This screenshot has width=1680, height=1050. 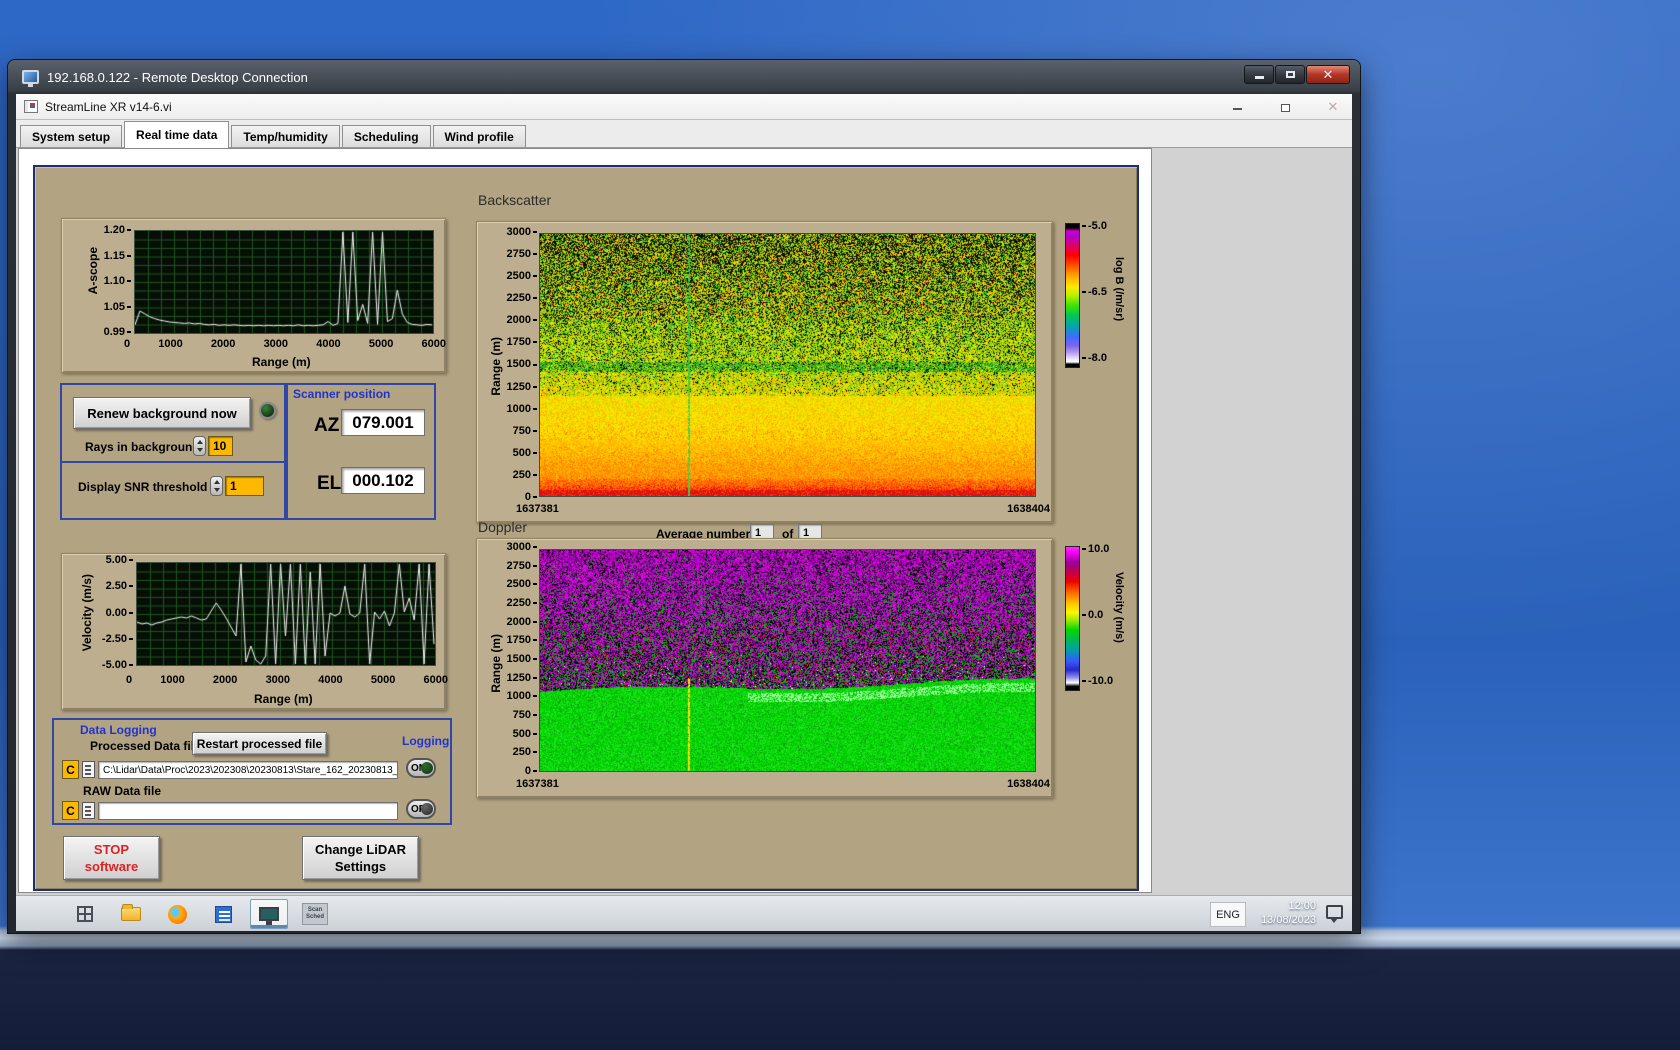 I want to click on tab-wind-profile: Wind profile, so click(x=479, y=136).